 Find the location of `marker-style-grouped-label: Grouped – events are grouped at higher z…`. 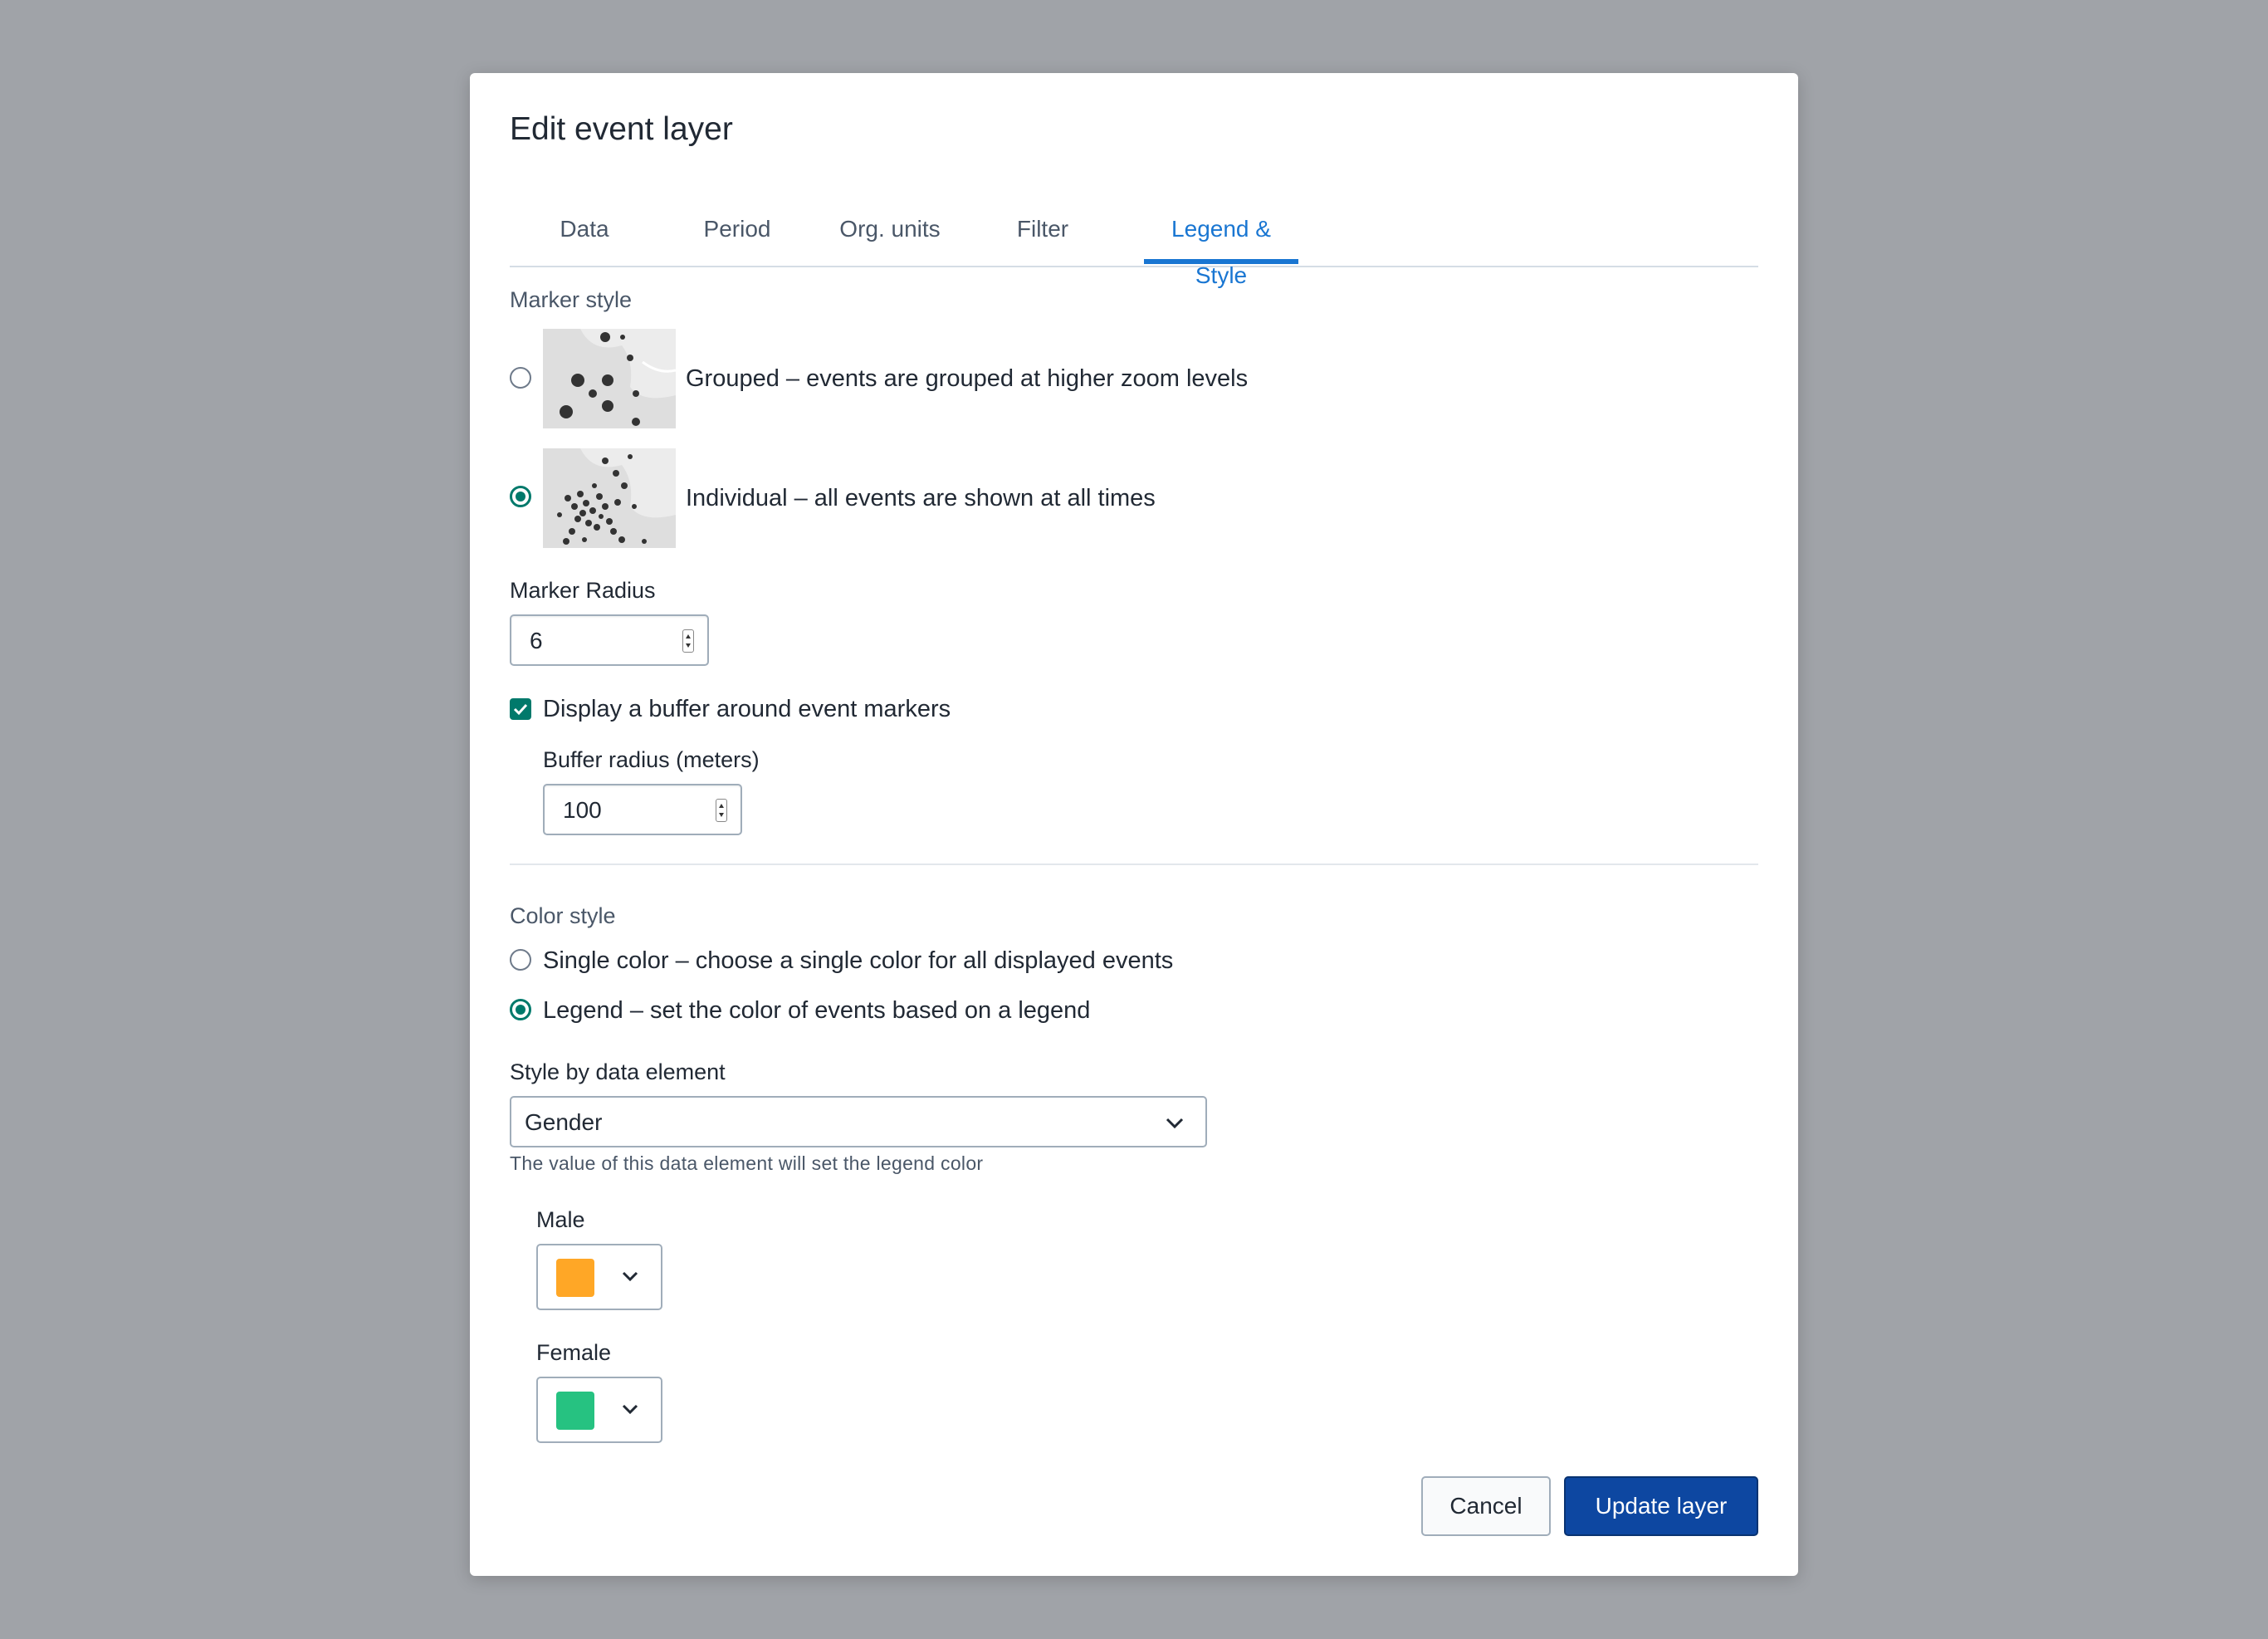

marker-style-grouped-label: Grouped – events are grouped at higher z… is located at coordinates (967, 378).